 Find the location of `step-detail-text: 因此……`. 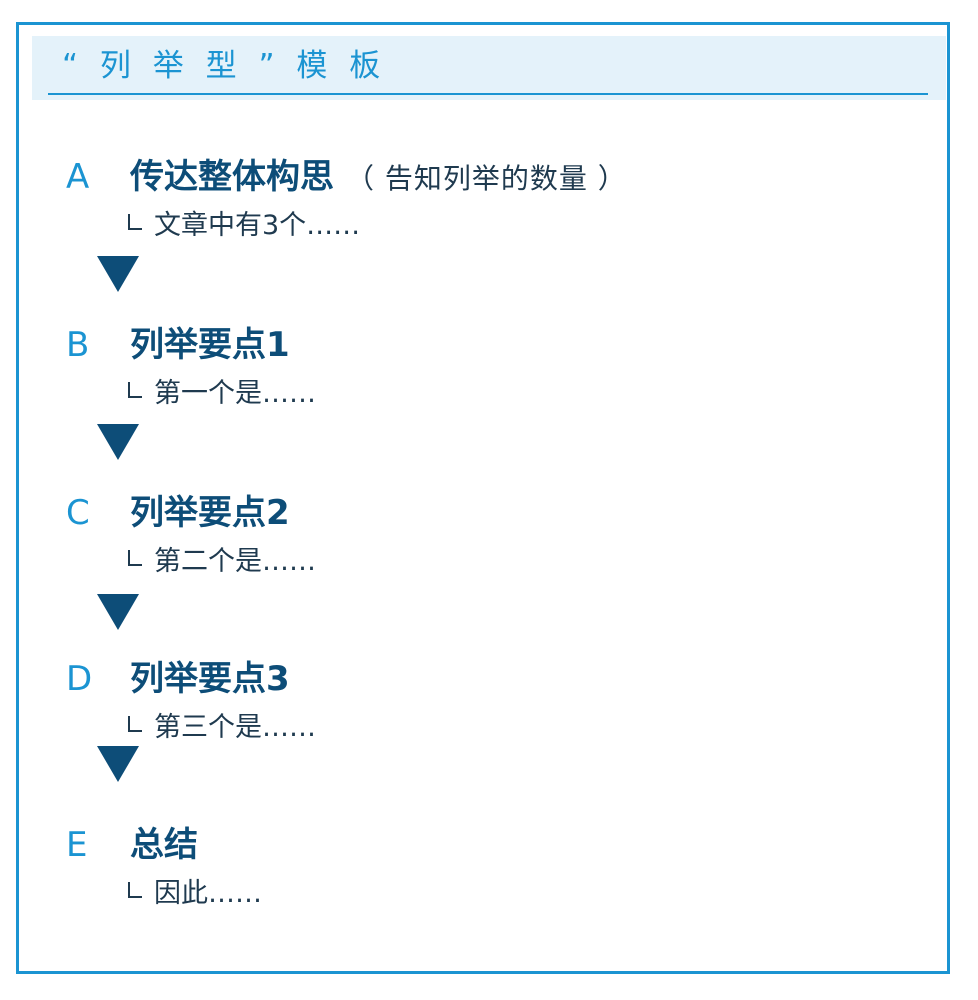

step-detail-text: 因此…… is located at coordinates (208, 893).